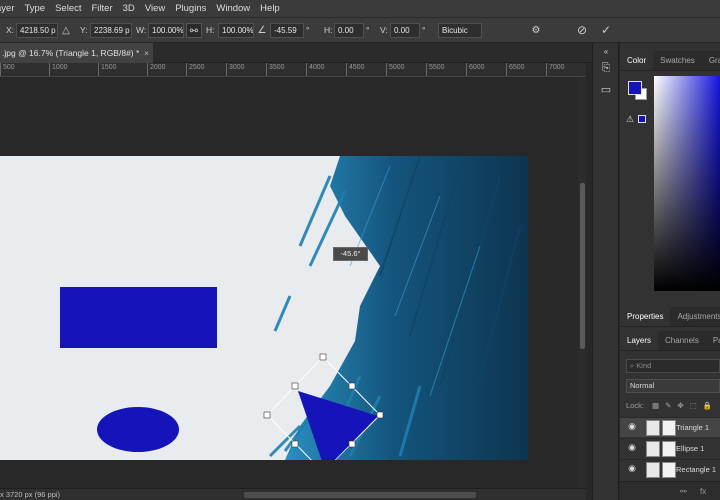 The height and width of the screenshot is (500, 720). What do you see at coordinates (645, 316) in the screenshot?
I see `tab-properties: Properties` at bounding box center [645, 316].